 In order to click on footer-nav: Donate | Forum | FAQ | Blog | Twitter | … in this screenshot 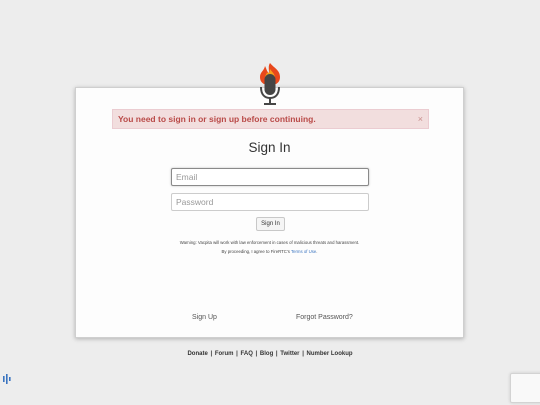, I will do `click(270, 354)`.